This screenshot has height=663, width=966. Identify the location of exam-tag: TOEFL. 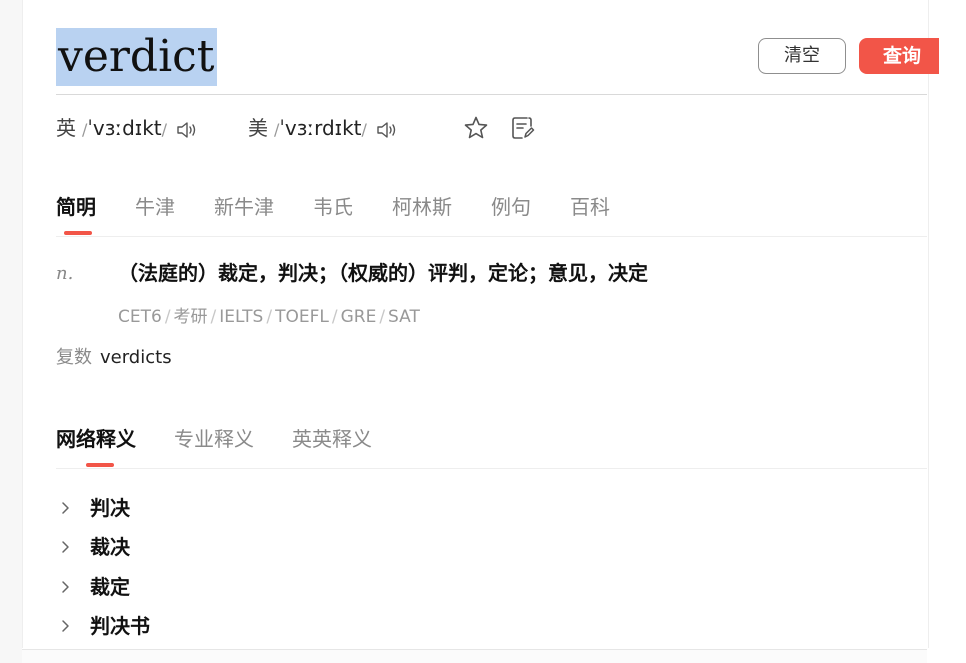
(302, 317).